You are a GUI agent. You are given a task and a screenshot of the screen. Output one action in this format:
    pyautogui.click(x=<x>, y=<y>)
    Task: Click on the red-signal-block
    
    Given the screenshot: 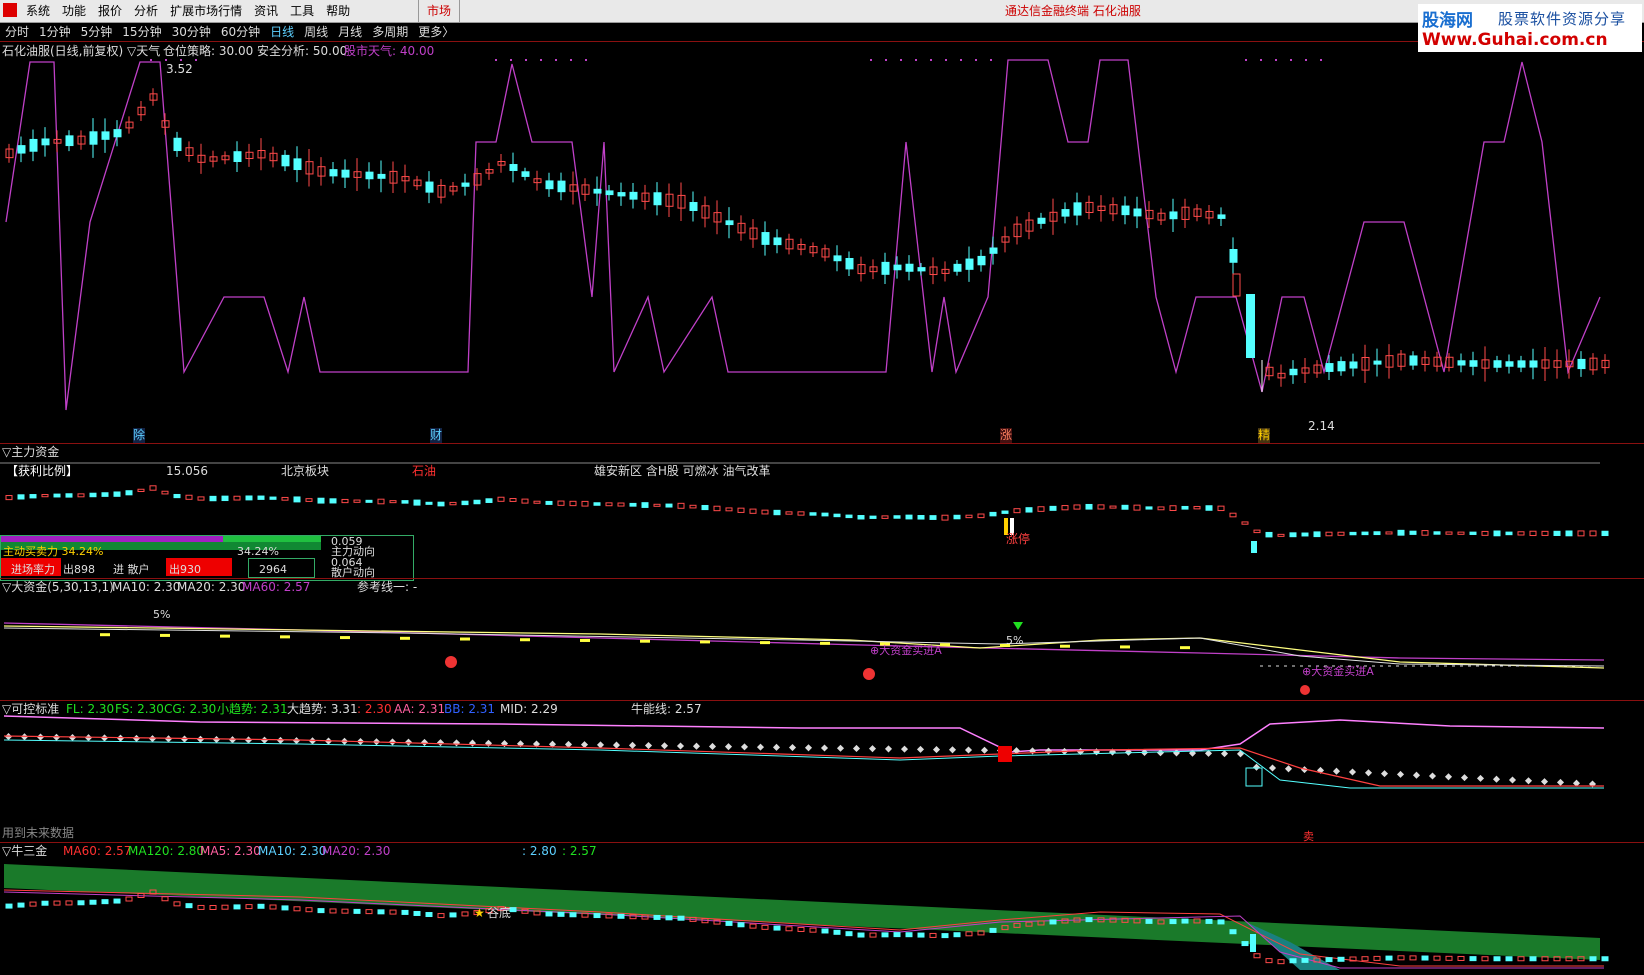 What is the action you would take?
    pyautogui.click(x=1005, y=754)
    